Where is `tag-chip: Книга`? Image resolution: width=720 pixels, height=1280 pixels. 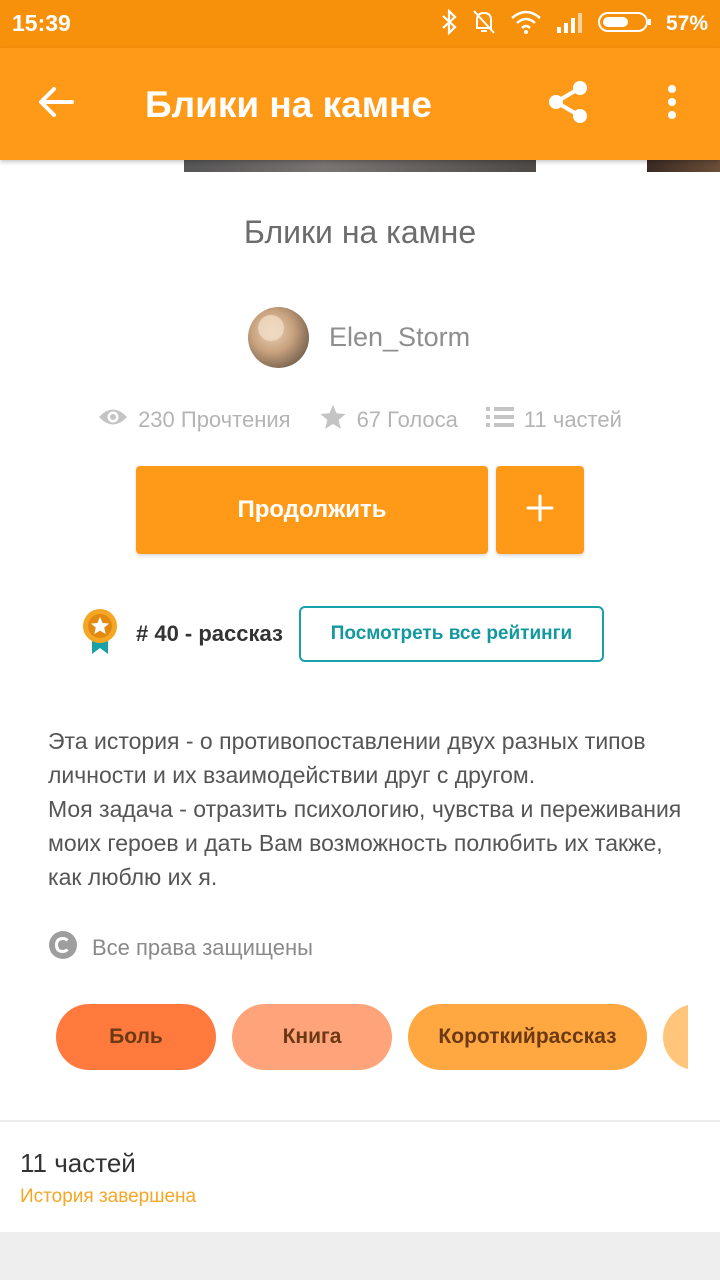
tag-chip: Книга is located at coordinates (312, 1037).